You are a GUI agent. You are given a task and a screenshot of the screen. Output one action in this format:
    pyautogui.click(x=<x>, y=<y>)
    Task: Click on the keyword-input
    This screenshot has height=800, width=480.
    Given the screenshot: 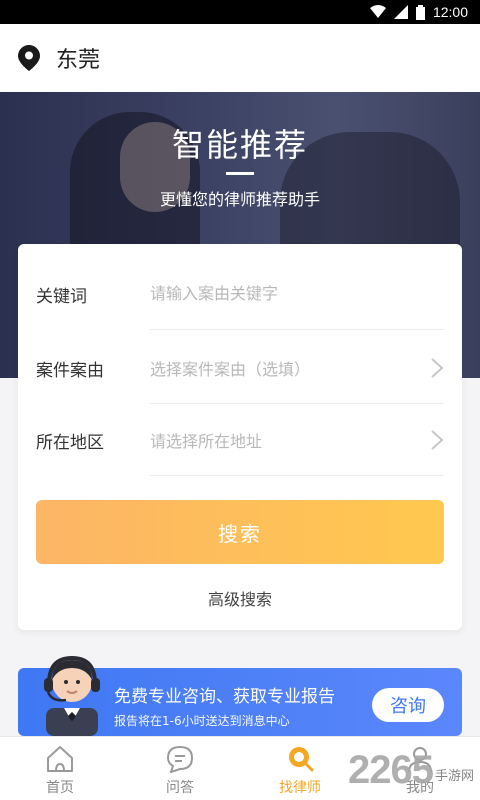 What is the action you would take?
    pyautogui.click(x=297, y=293)
    